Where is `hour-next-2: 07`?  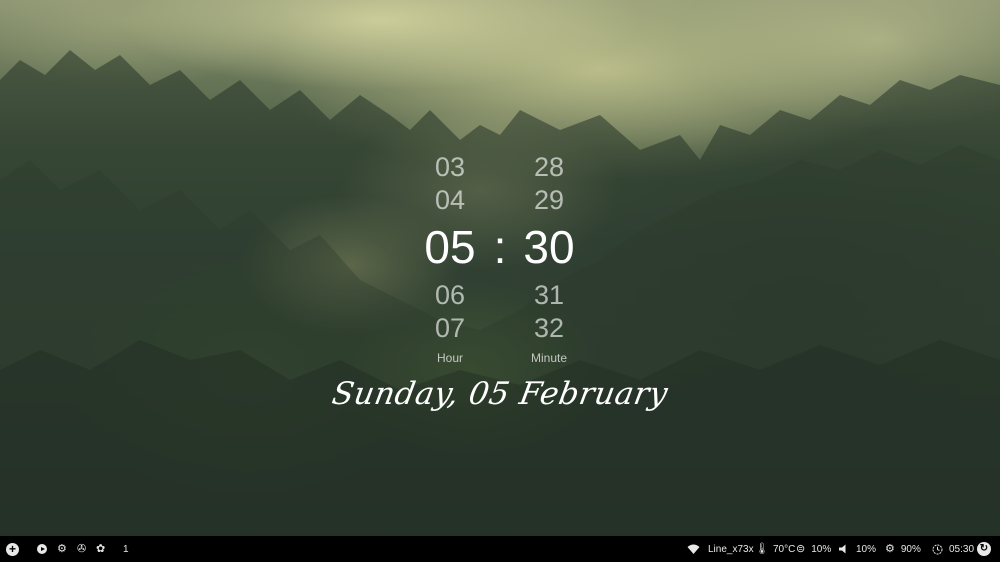
hour-next-2: 07 is located at coordinates (450, 328).